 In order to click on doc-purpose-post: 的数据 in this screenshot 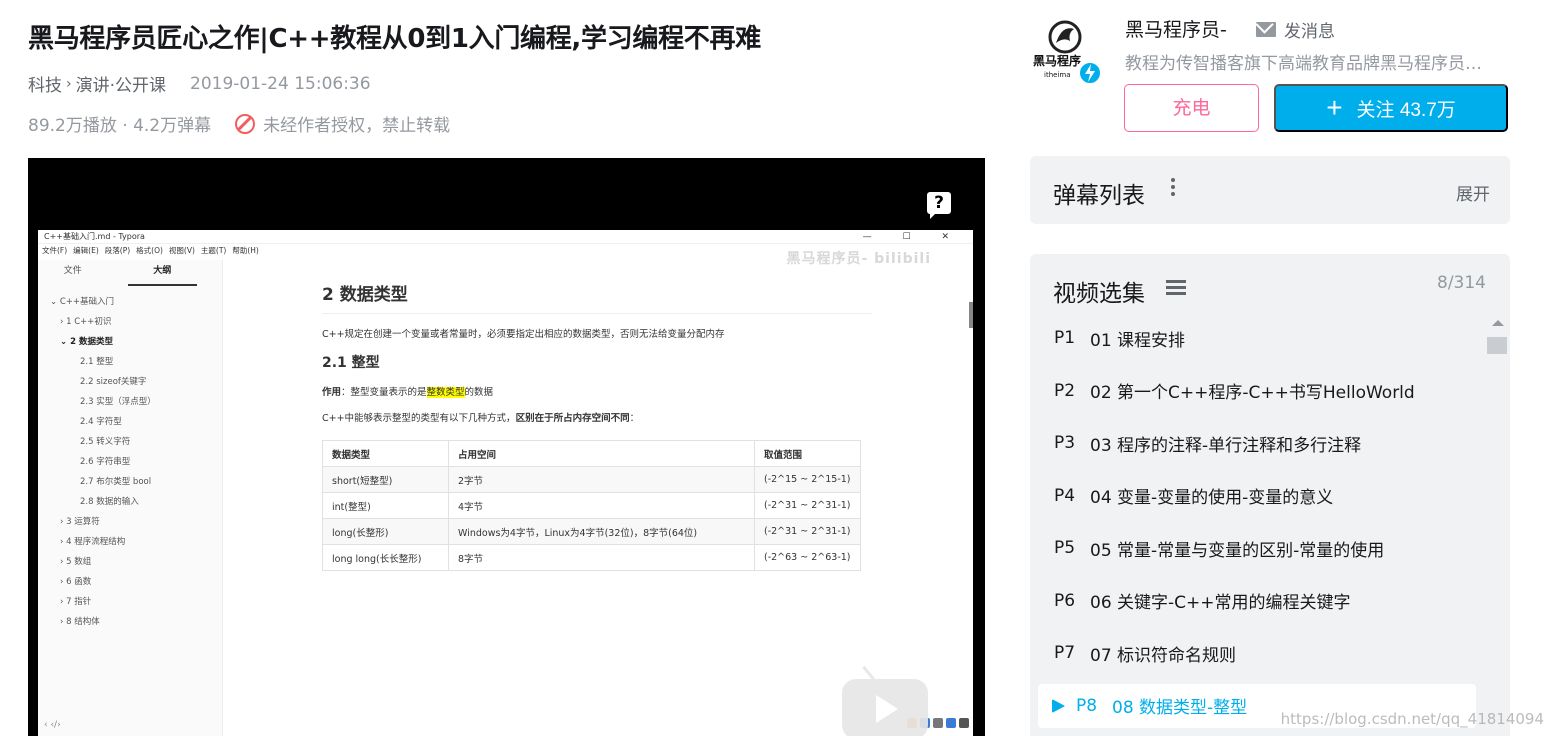, I will do `click(479, 392)`.